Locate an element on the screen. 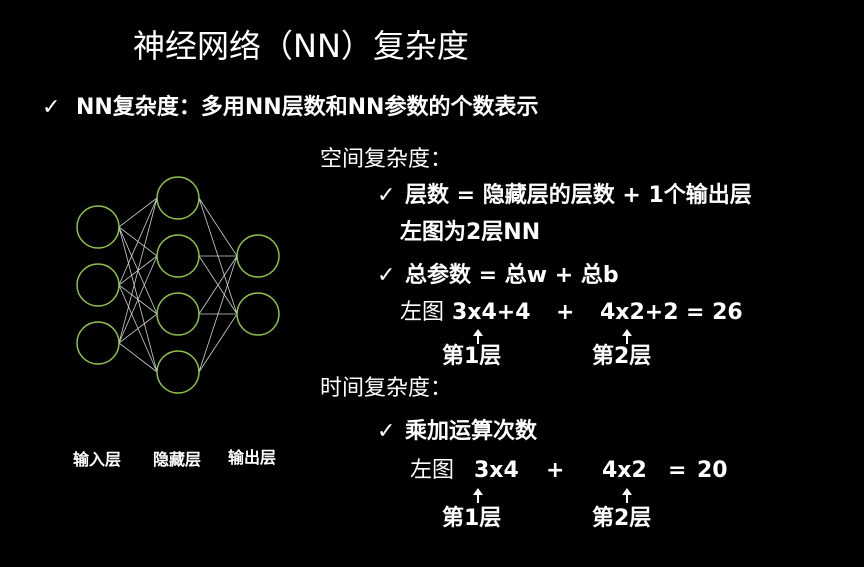  hidden-layer-label: 隐藏层 is located at coordinates (177, 459).